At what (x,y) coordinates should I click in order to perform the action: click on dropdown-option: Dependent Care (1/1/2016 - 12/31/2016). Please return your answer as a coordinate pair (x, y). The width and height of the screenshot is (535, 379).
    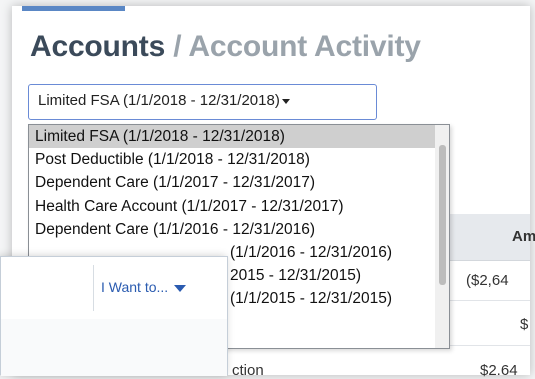
    Looking at the image, I should click on (239, 229).